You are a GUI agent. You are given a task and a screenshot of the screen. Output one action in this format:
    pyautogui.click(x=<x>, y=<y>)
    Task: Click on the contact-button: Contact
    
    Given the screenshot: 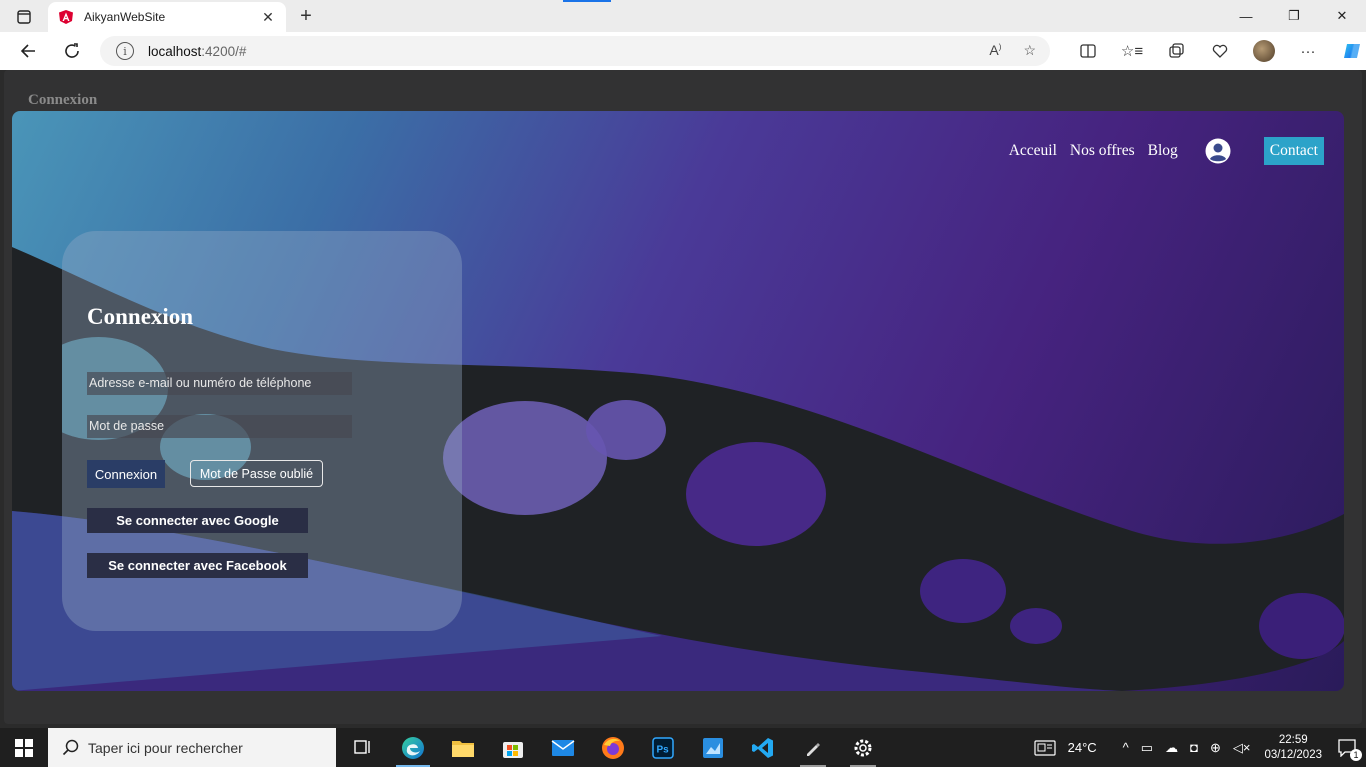 What is the action you would take?
    pyautogui.click(x=1293, y=151)
    